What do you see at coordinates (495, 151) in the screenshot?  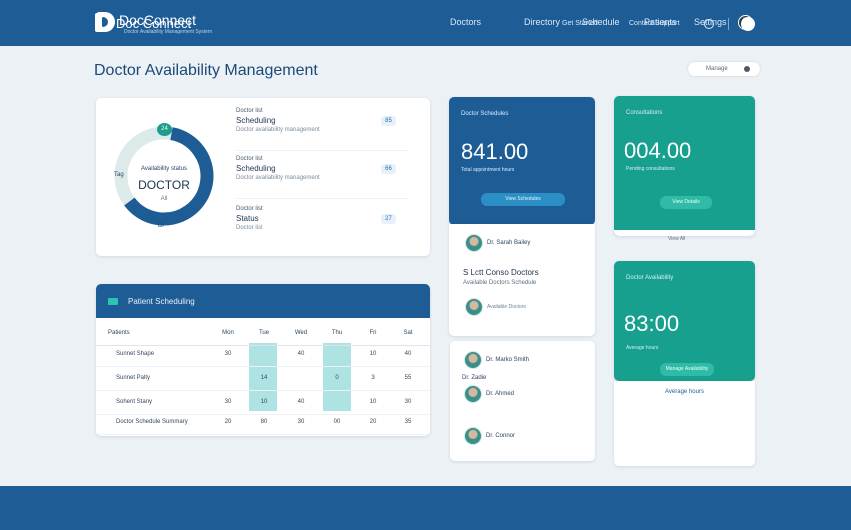 I see `stat-value: 841.00` at bounding box center [495, 151].